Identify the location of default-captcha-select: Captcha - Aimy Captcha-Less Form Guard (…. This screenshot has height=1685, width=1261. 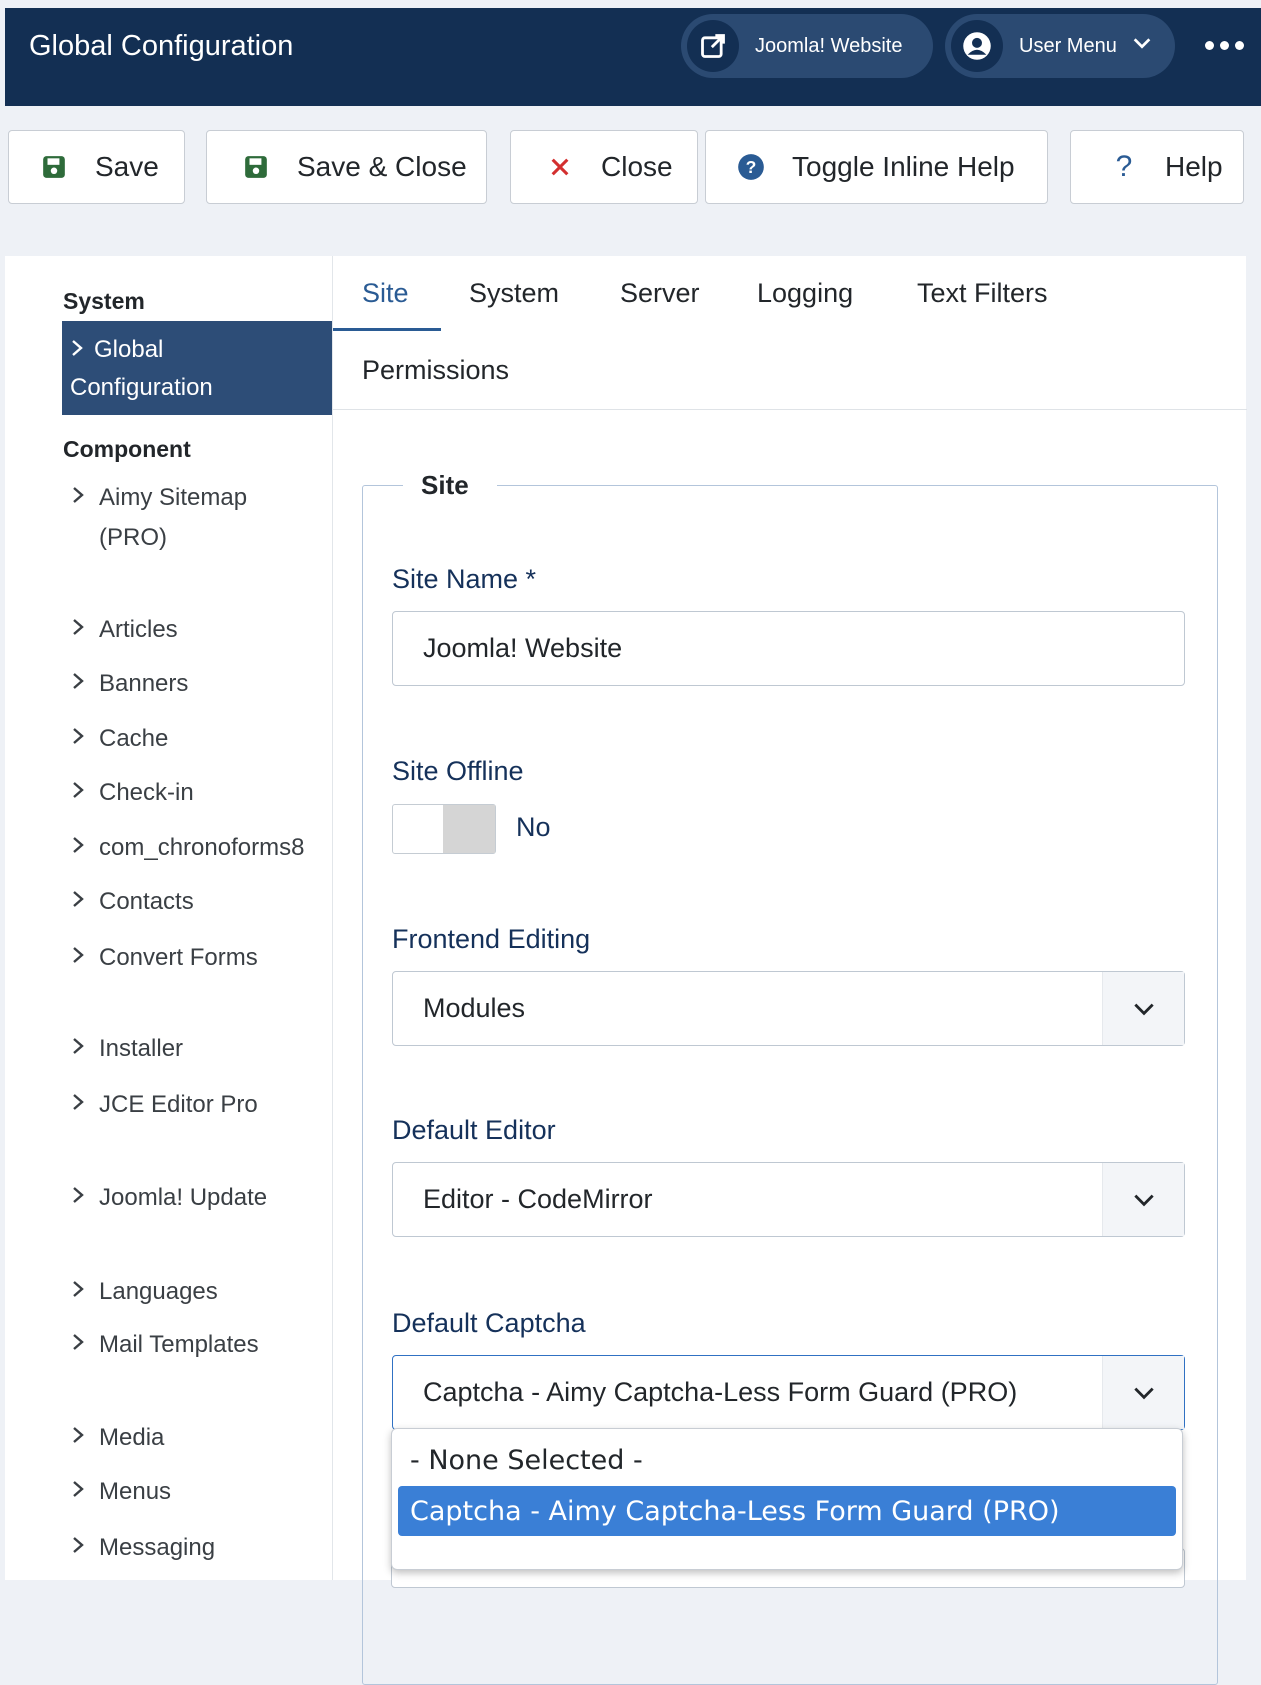
(788, 1392).